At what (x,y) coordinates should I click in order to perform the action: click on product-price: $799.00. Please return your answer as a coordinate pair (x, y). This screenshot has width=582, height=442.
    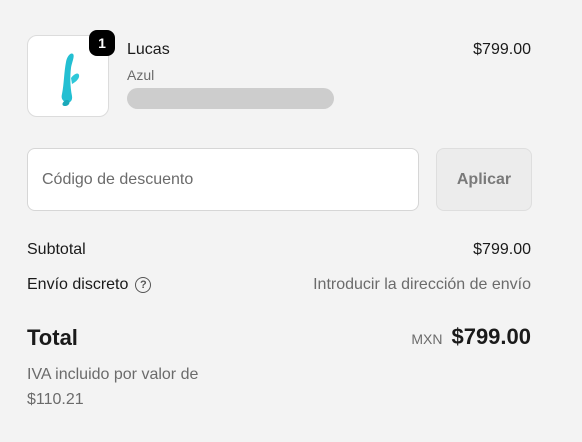
    Looking at the image, I should click on (502, 49).